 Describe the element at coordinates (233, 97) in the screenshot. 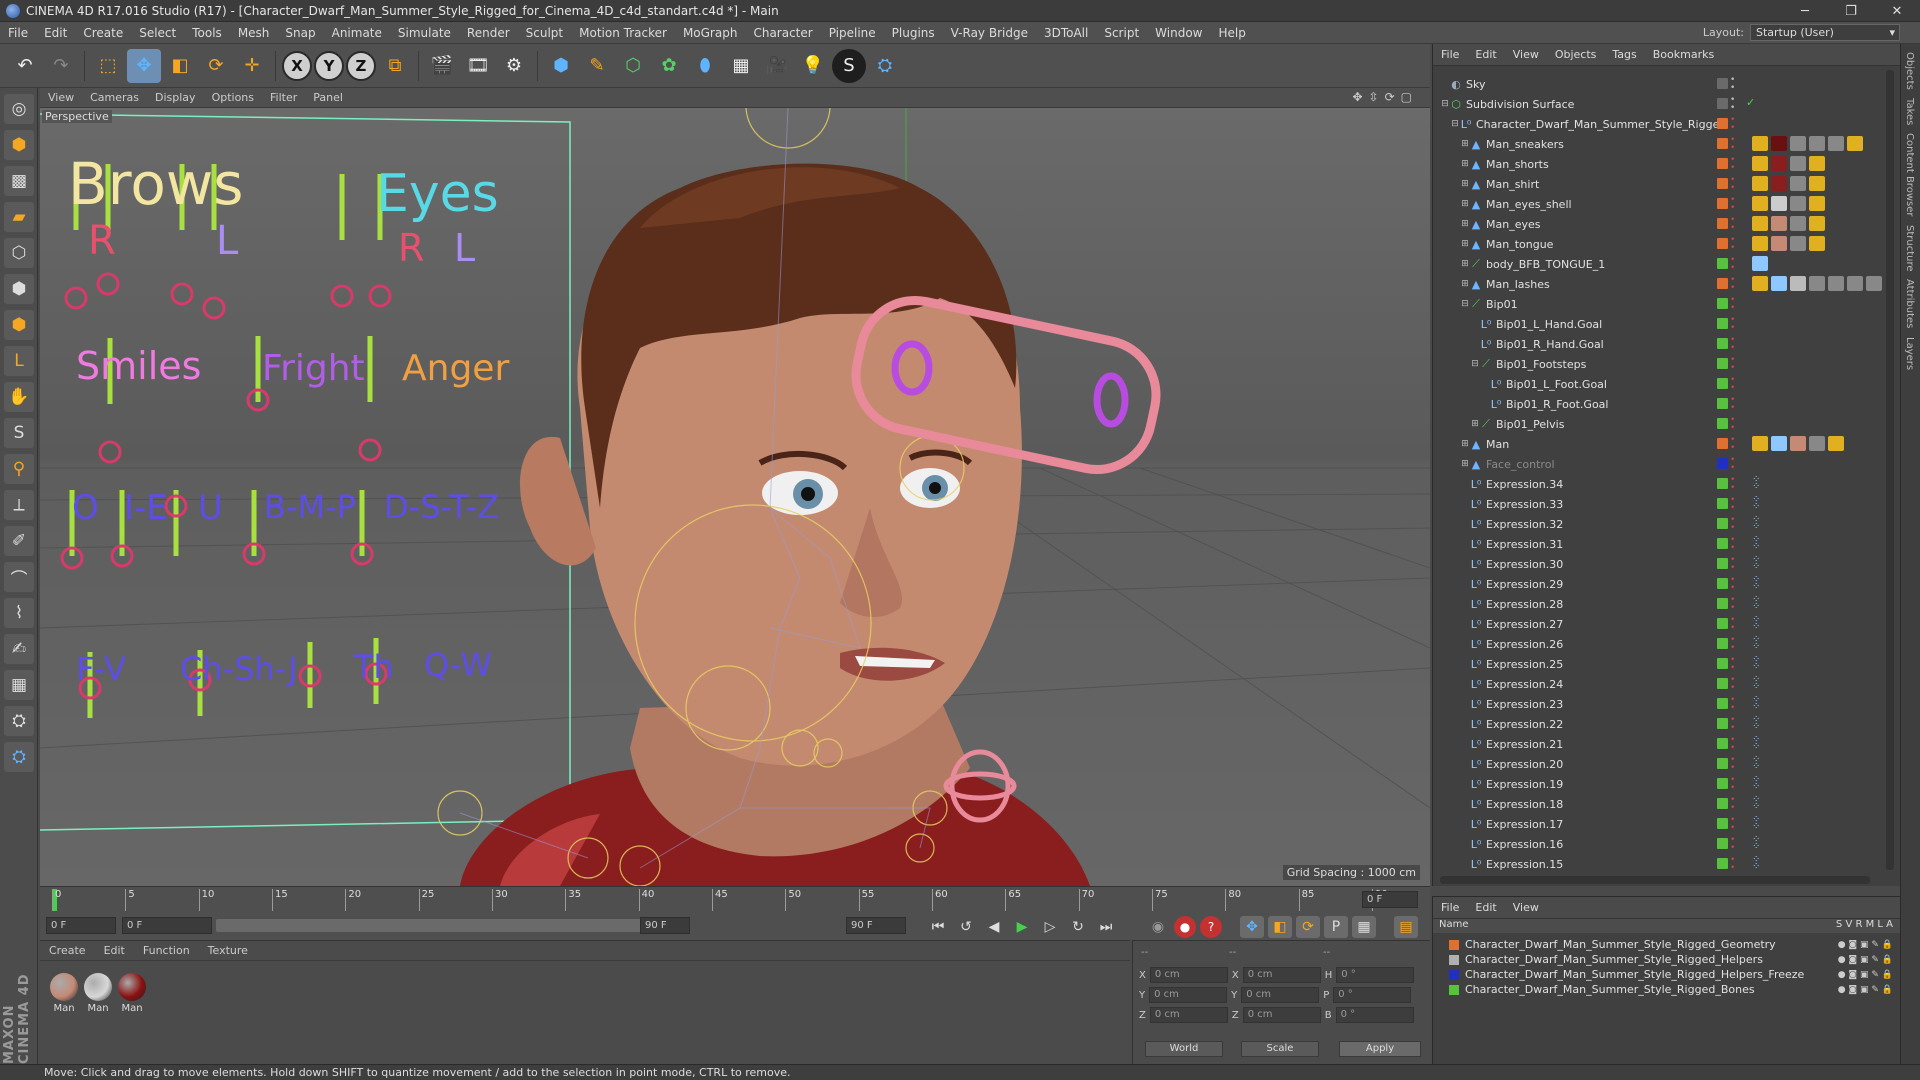

I see `viewport-menu-options: Options` at that location.